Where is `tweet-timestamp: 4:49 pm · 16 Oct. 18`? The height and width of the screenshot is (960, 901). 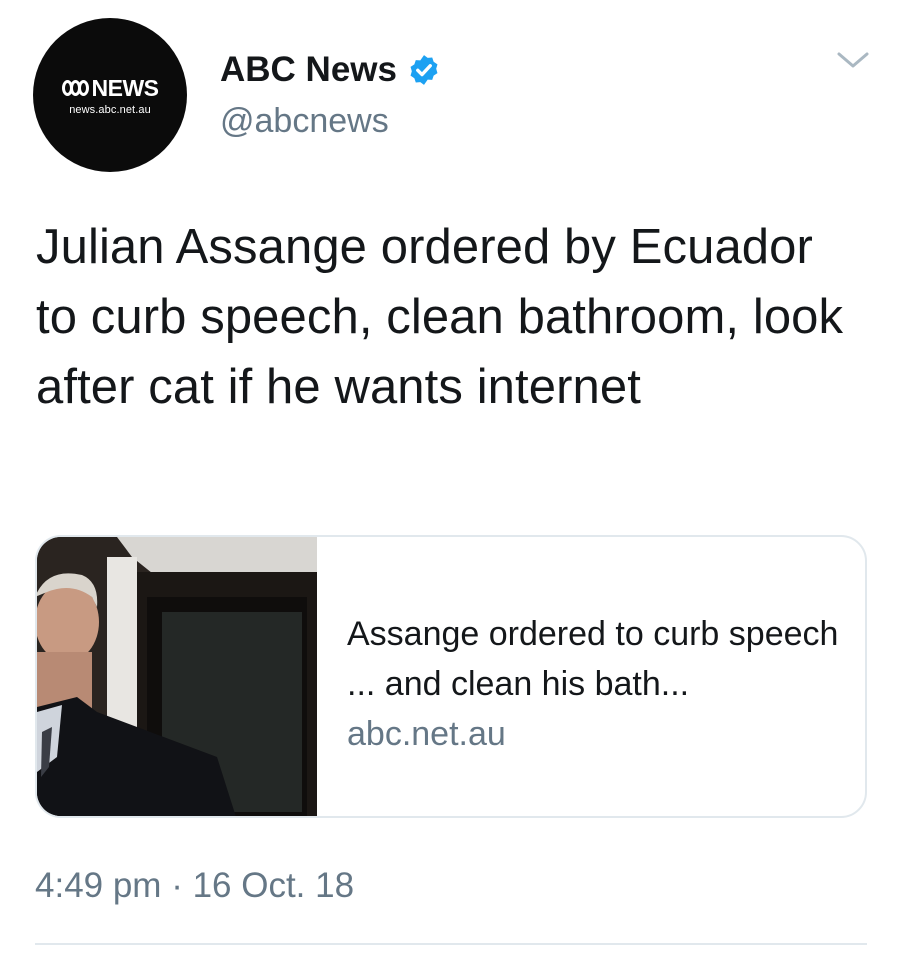
tweet-timestamp: 4:49 pm · 16 Oct. 18 is located at coordinates (194, 886).